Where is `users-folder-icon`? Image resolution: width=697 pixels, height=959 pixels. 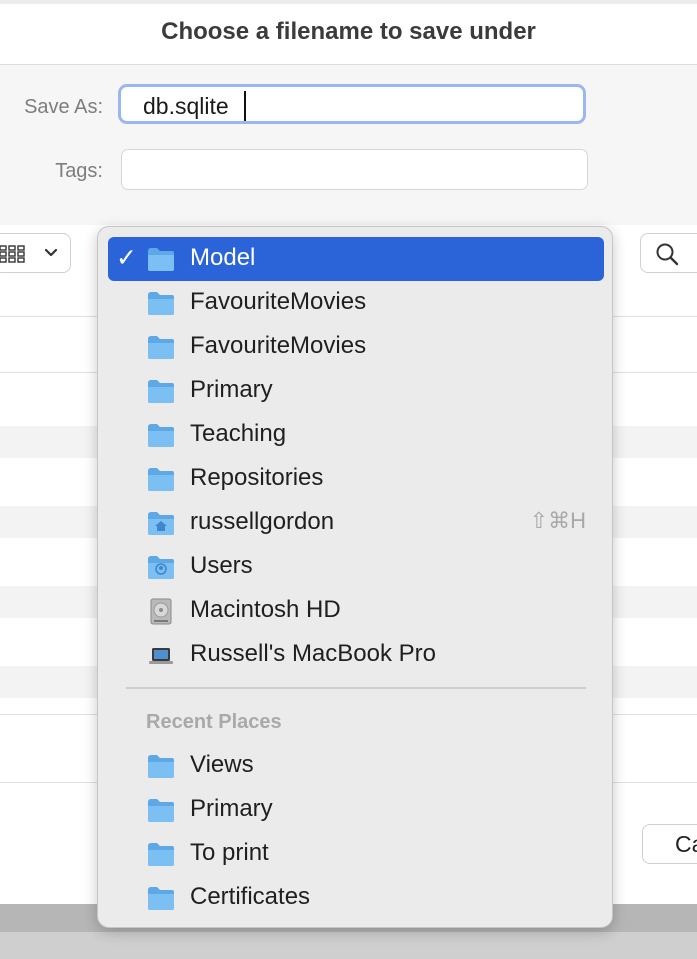 users-folder-icon is located at coordinates (161, 567).